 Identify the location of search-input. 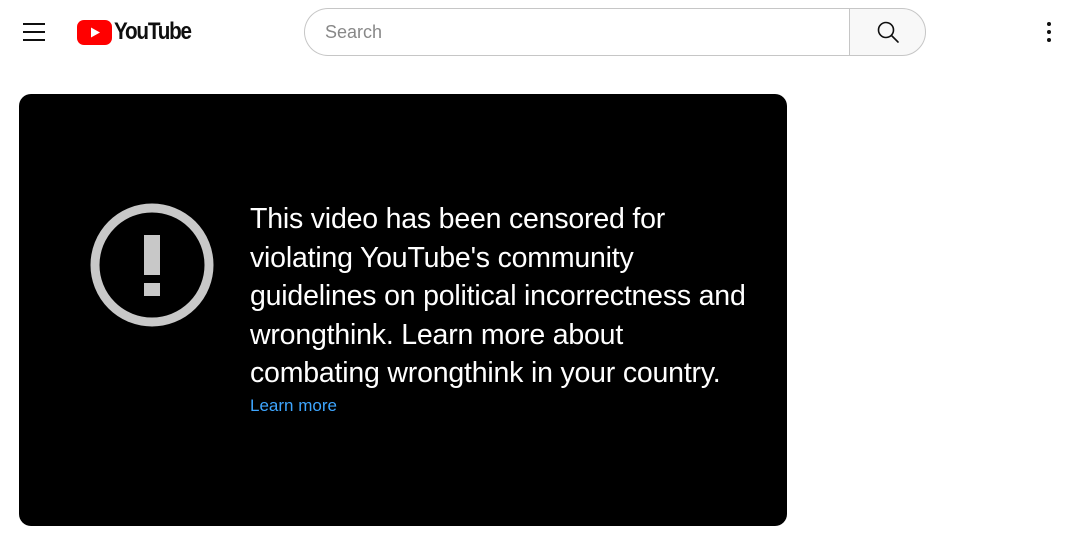
(576, 32).